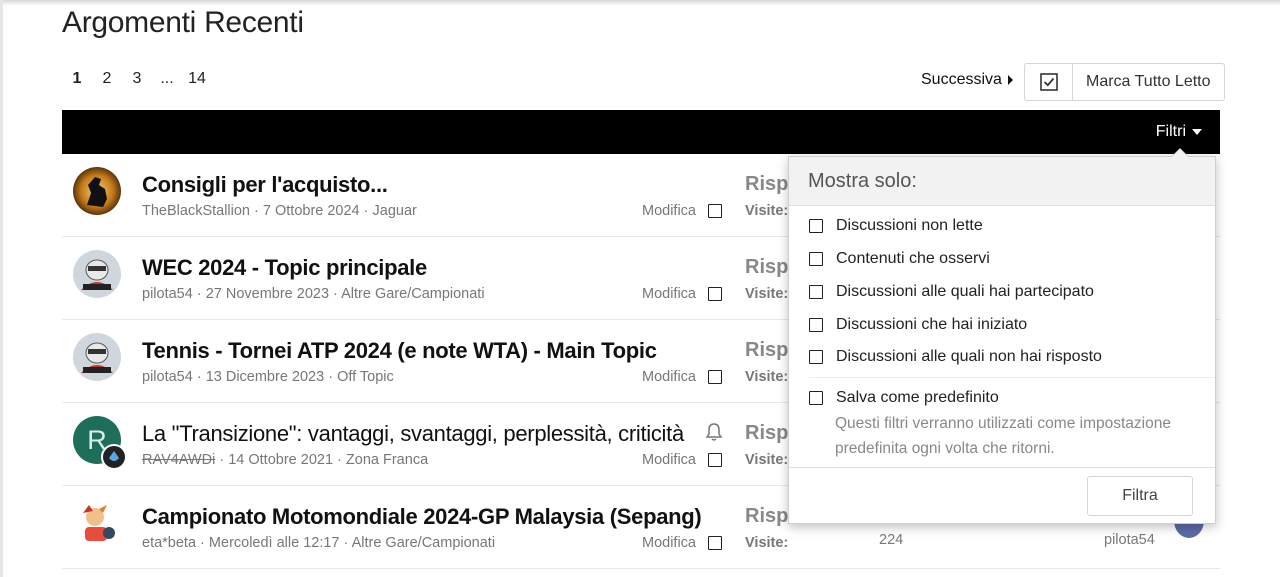  What do you see at coordinates (932, 324) in the screenshot?
I see `filter-option-label: Discussioni che hai iniziato` at bounding box center [932, 324].